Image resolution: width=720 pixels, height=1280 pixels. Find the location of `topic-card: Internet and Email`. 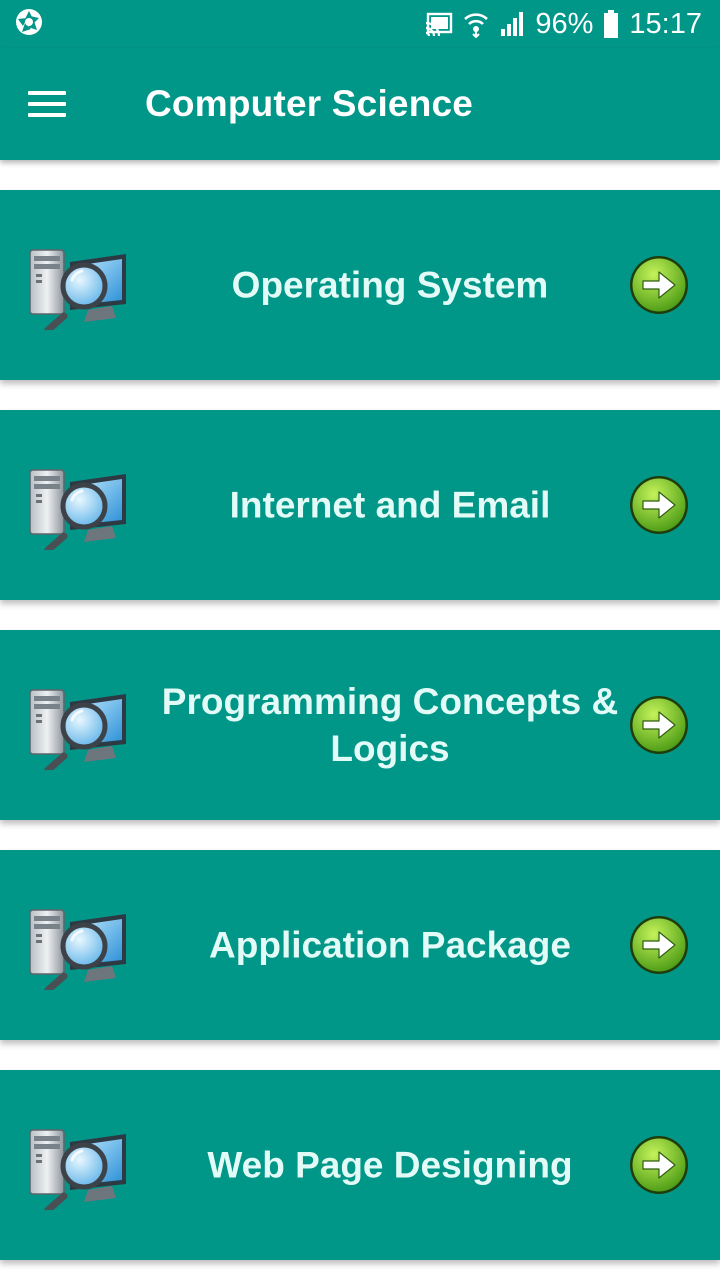

topic-card: Internet and Email is located at coordinates (360, 505).